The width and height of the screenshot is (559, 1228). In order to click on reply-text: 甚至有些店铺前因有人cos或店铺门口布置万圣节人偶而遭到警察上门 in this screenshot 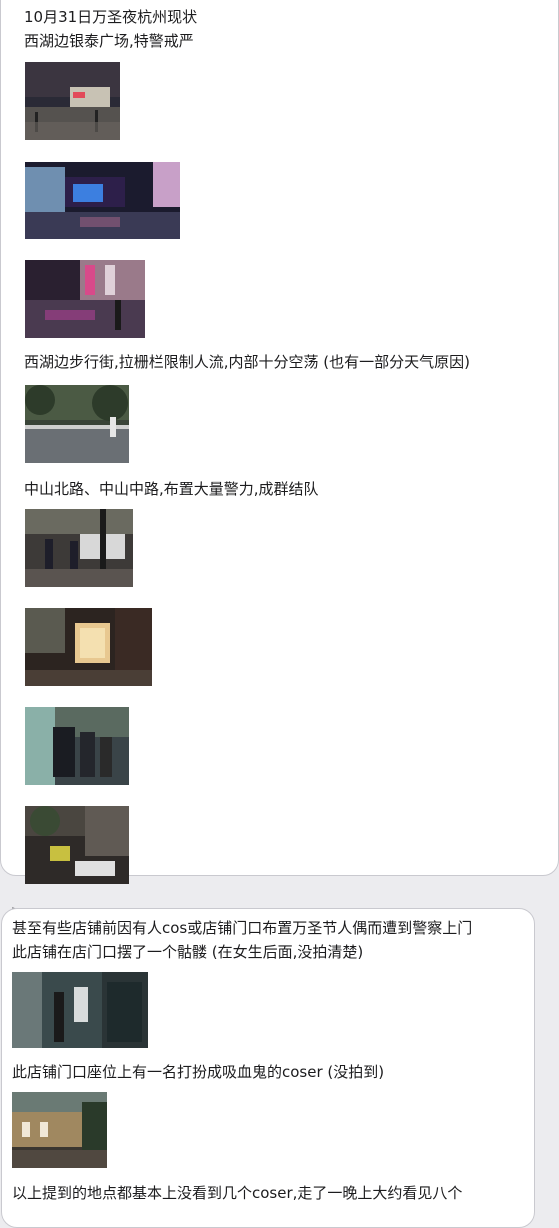, I will do `click(242, 928)`.